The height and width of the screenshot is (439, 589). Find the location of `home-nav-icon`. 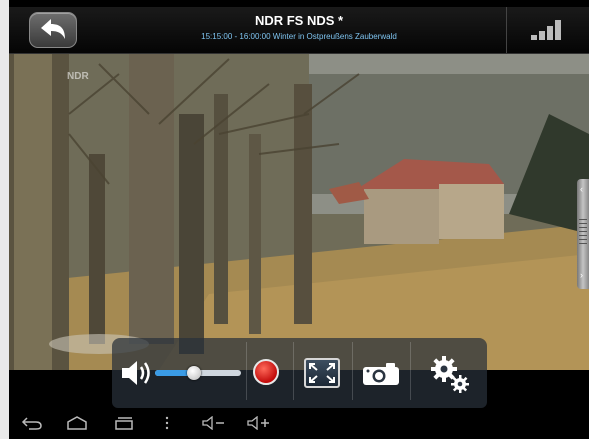

home-nav-icon is located at coordinates (77, 423).